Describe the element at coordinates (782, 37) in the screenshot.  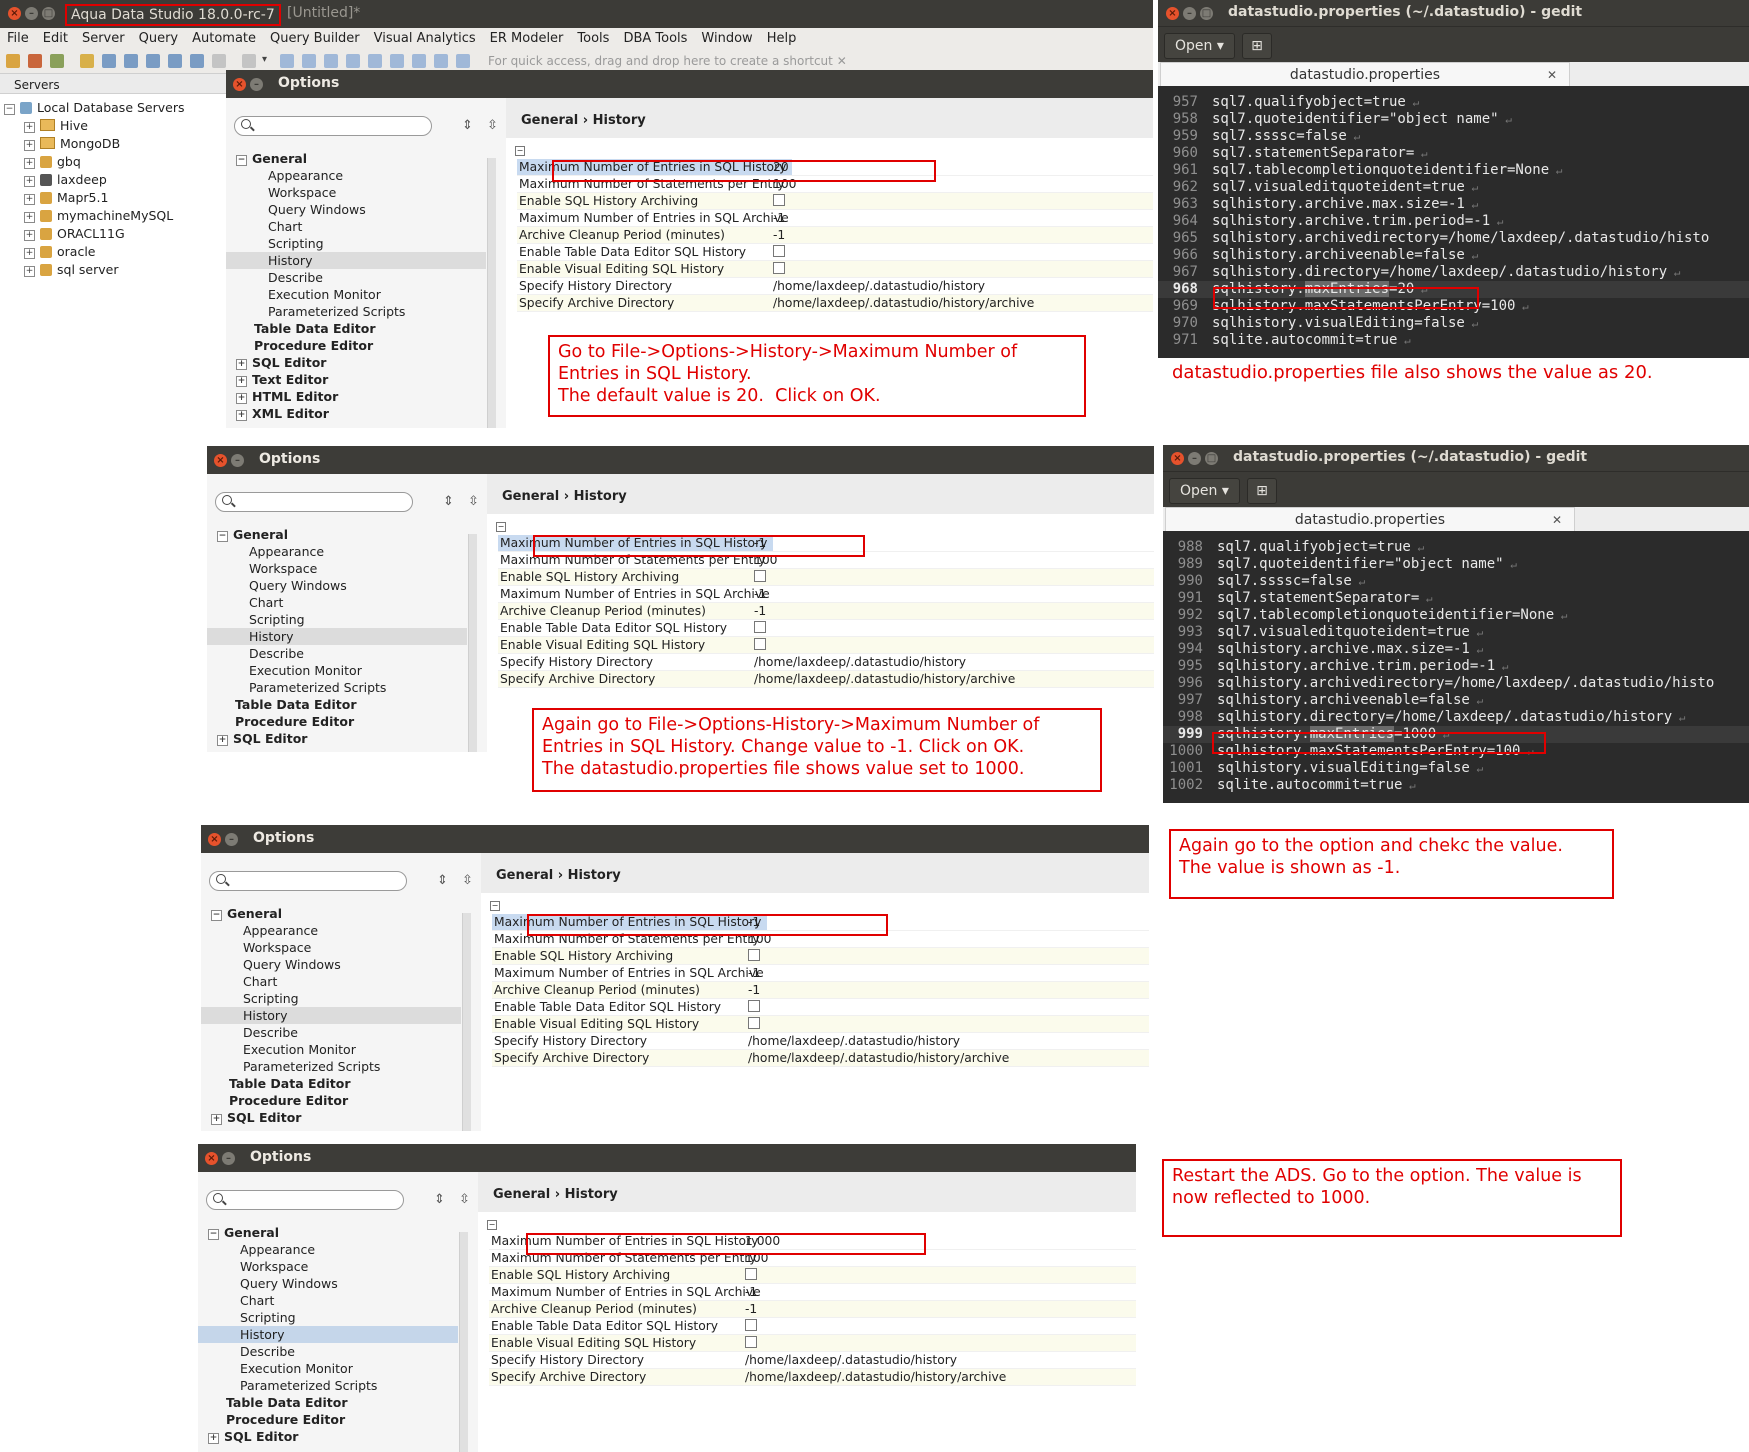
I see `menu-help: Help` at that location.